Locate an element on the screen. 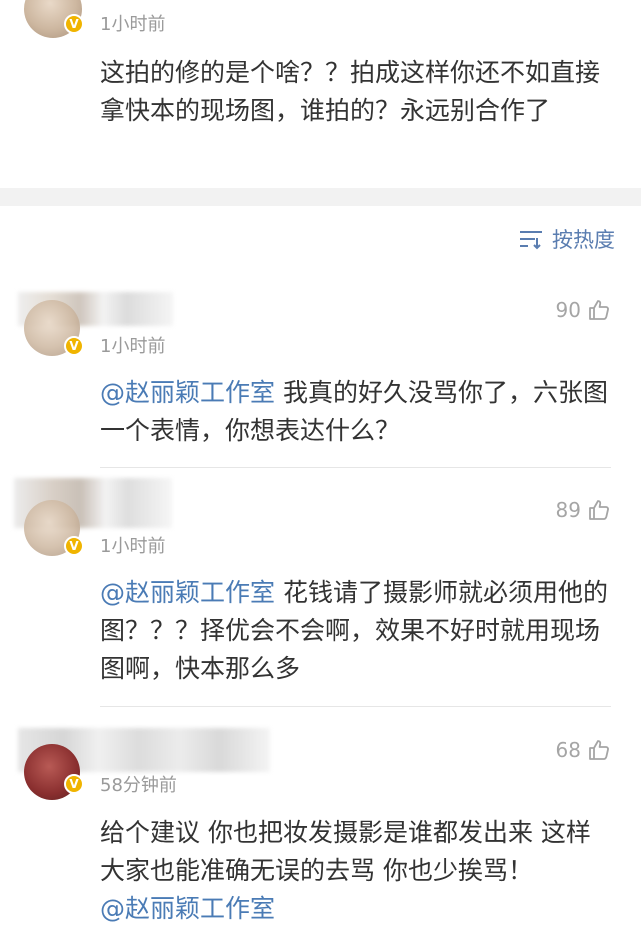 The image size is (641, 947). sort-by-hot-button: 按热度 is located at coordinates (566, 239).